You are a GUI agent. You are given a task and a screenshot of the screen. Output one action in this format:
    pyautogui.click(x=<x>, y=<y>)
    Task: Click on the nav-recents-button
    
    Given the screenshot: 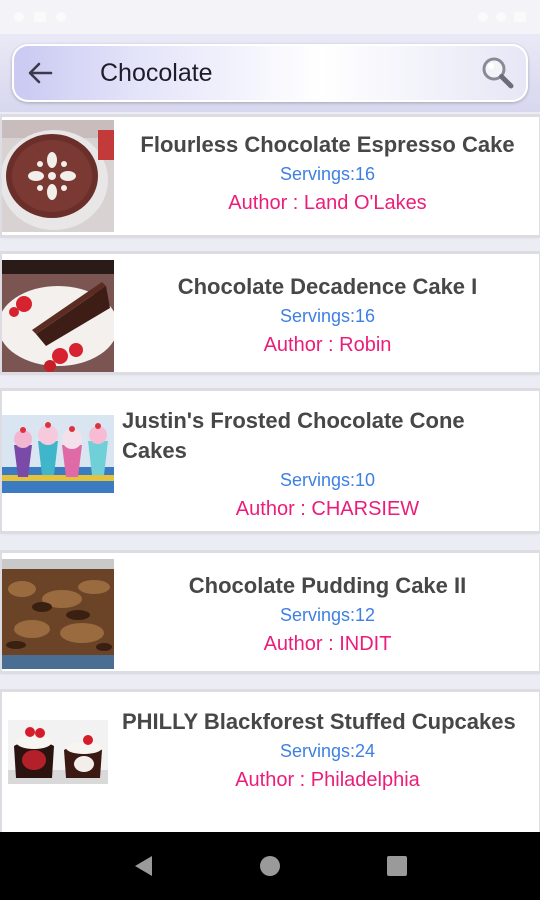 What is the action you would take?
    pyautogui.click(x=397, y=866)
    